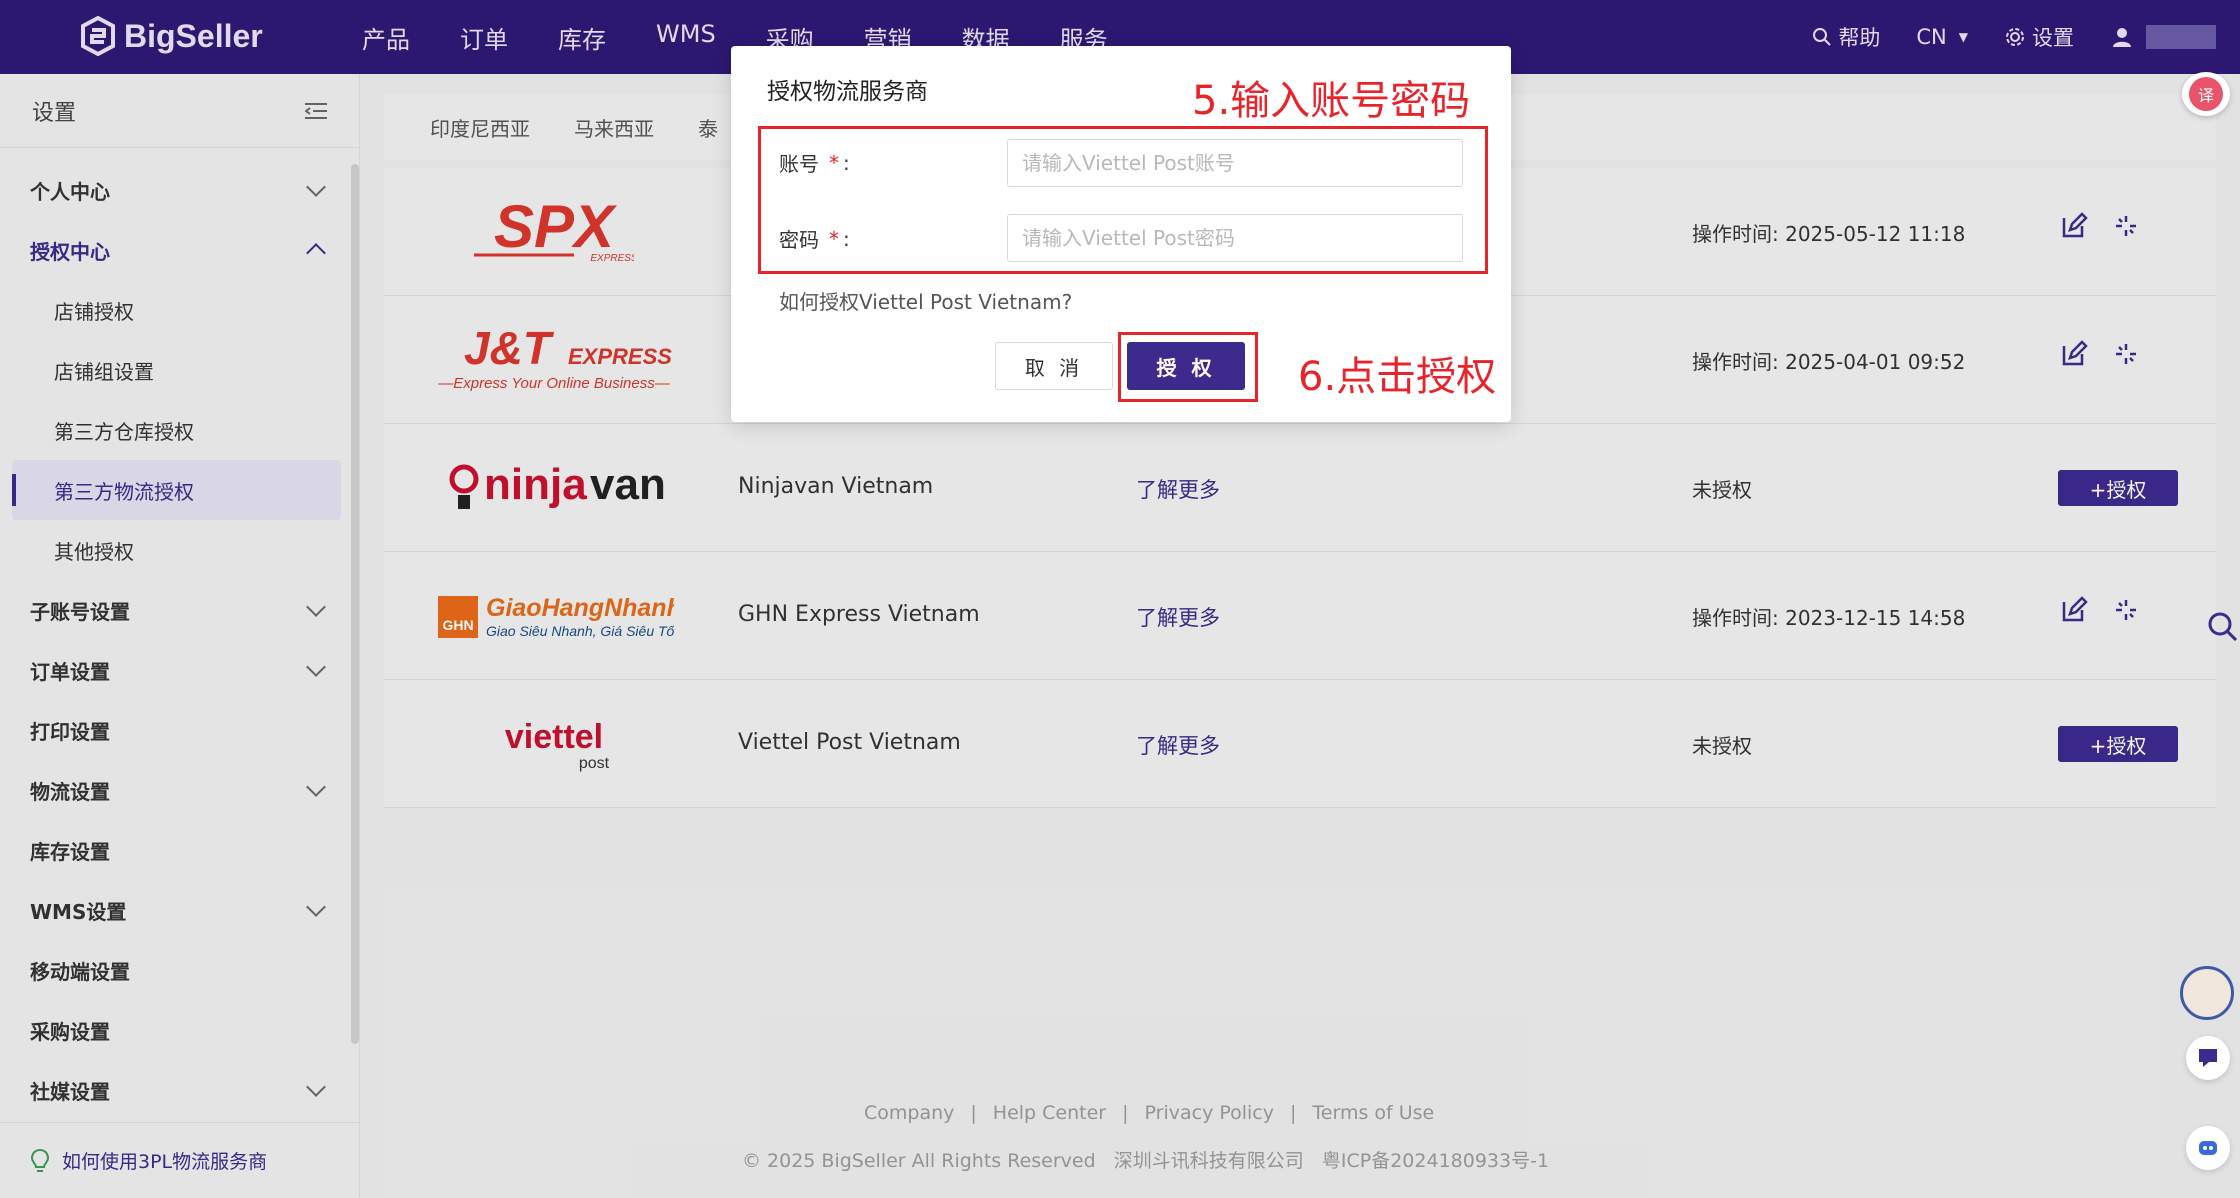  What do you see at coordinates (2223, 627) in the screenshot?
I see `search-float-icon` at bounding box center [2223, 627].